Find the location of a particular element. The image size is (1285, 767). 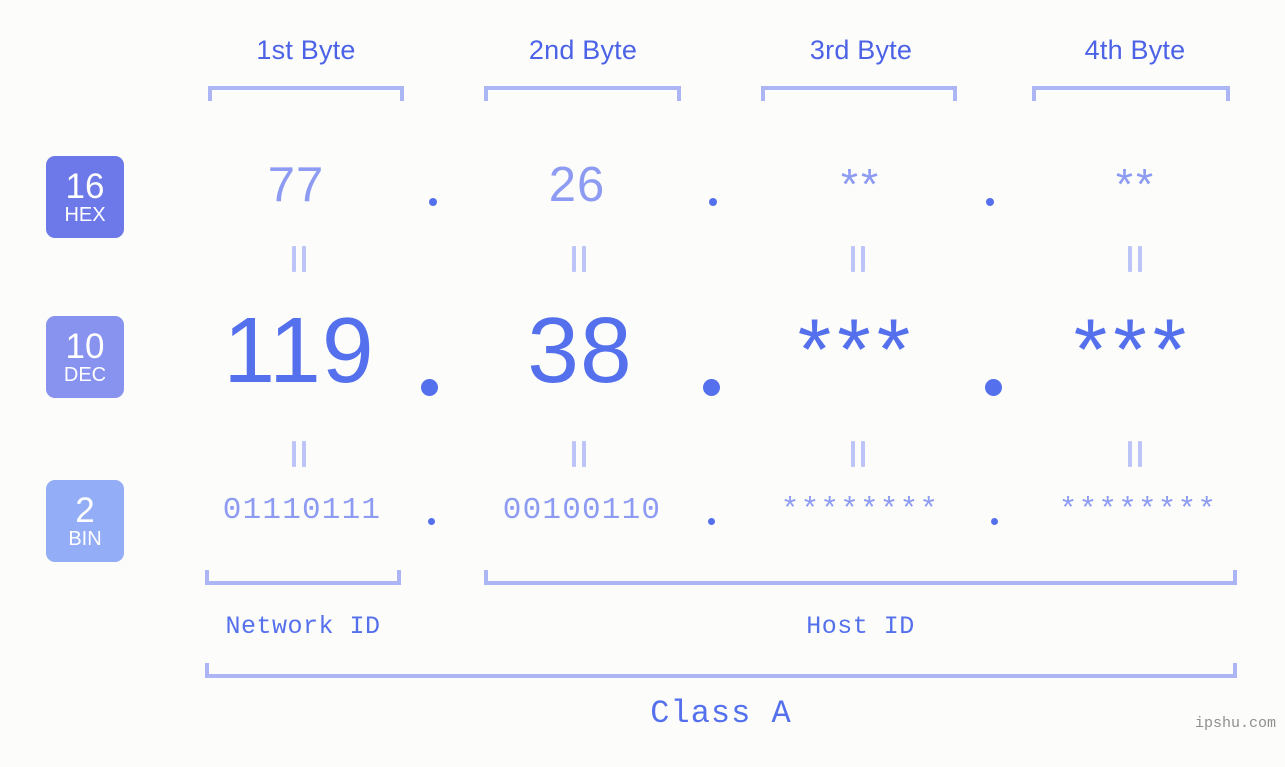

radix-badge-dec-unit: DEC is located at coordinates (85, 374).